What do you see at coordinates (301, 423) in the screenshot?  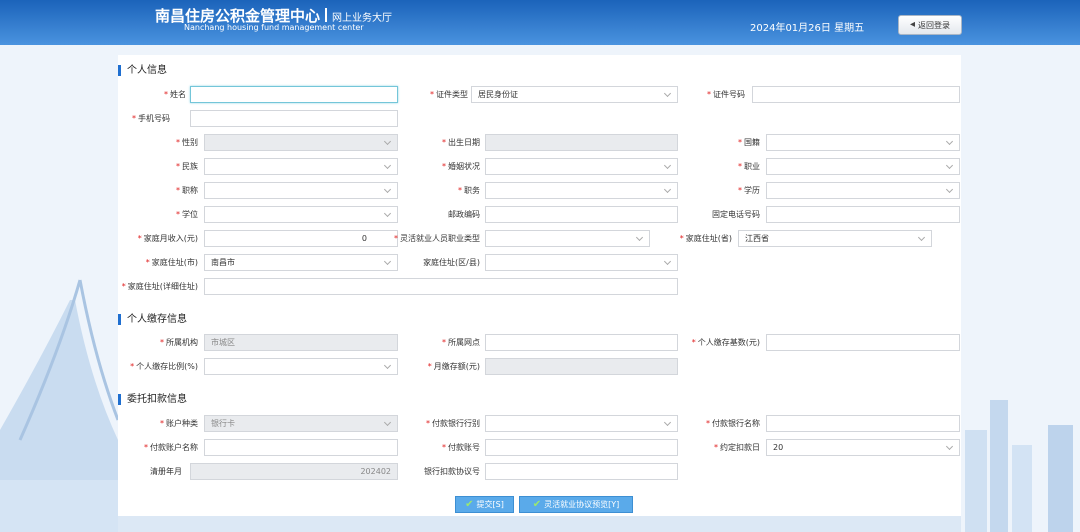 I see `acct-type-select: 银行卡` at bounding box center [301, 423].